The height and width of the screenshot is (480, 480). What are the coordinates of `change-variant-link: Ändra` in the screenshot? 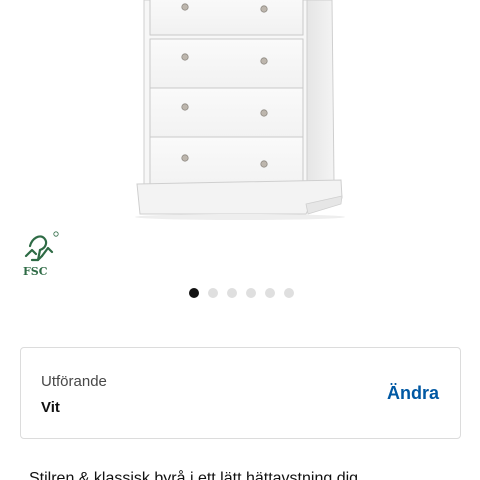 It's located at (413, 393).